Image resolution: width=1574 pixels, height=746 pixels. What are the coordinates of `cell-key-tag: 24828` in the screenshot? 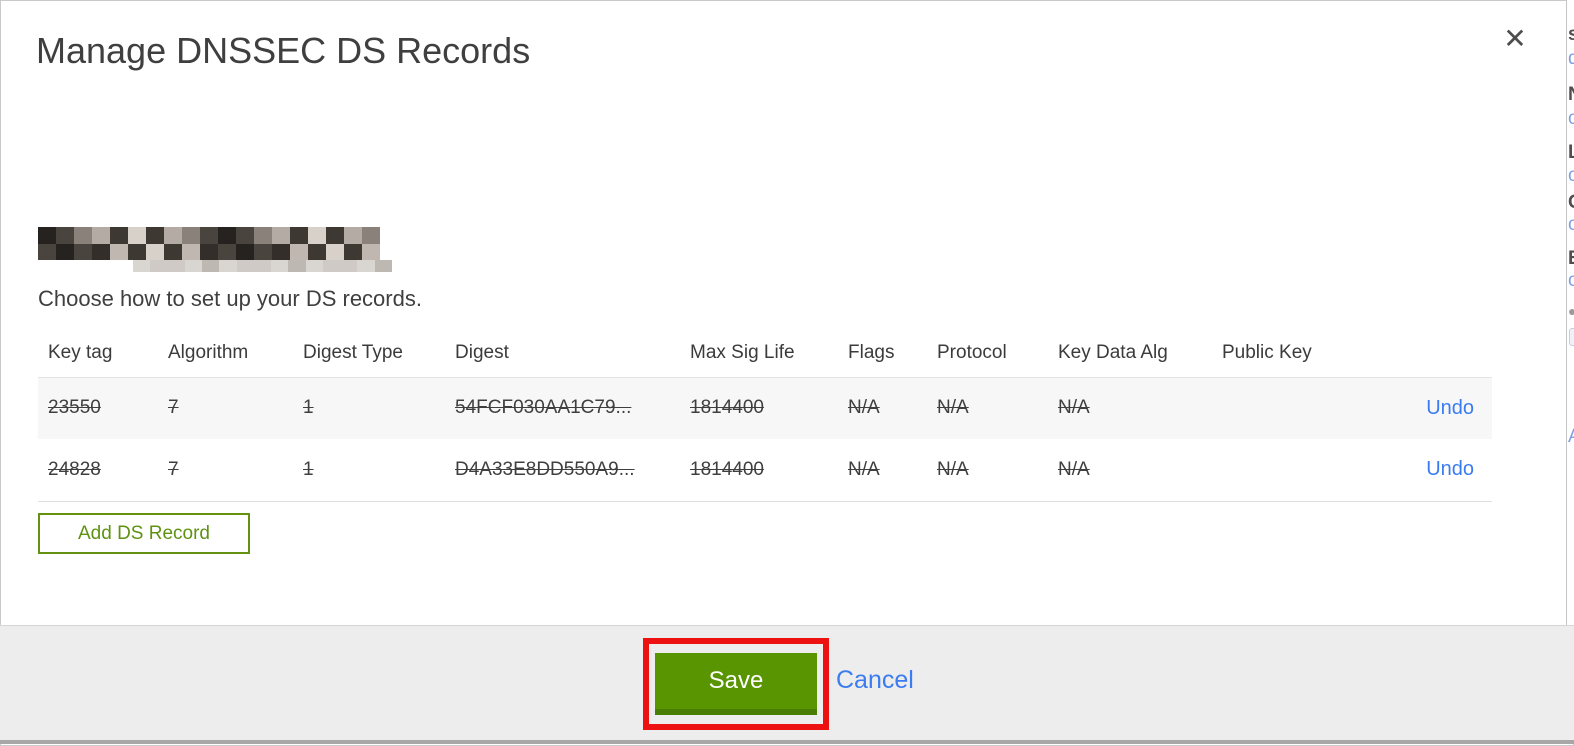 It's located at (74, 469).